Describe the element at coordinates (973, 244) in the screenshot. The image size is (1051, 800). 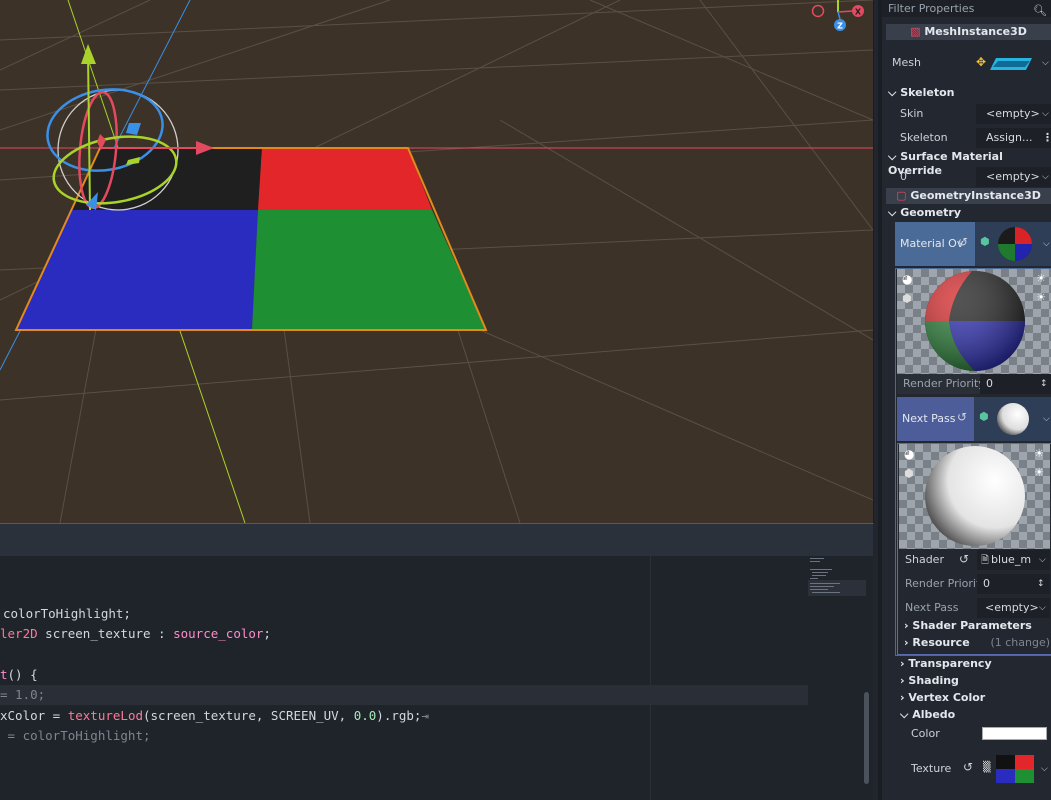
I see `material-override-property: Material Ov ↺ ⬢ ⌵` at that location.